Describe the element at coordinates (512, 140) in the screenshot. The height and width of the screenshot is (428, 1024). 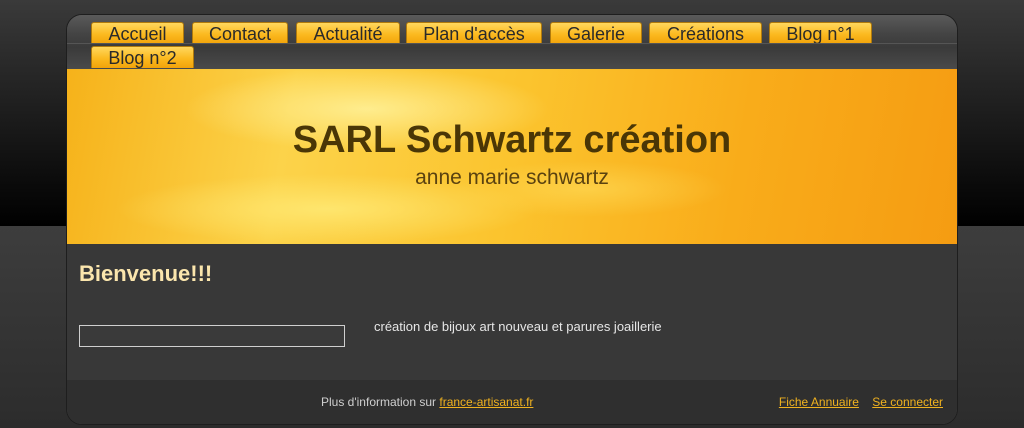
I see `site-title: SARL Schwartz création` at that location.